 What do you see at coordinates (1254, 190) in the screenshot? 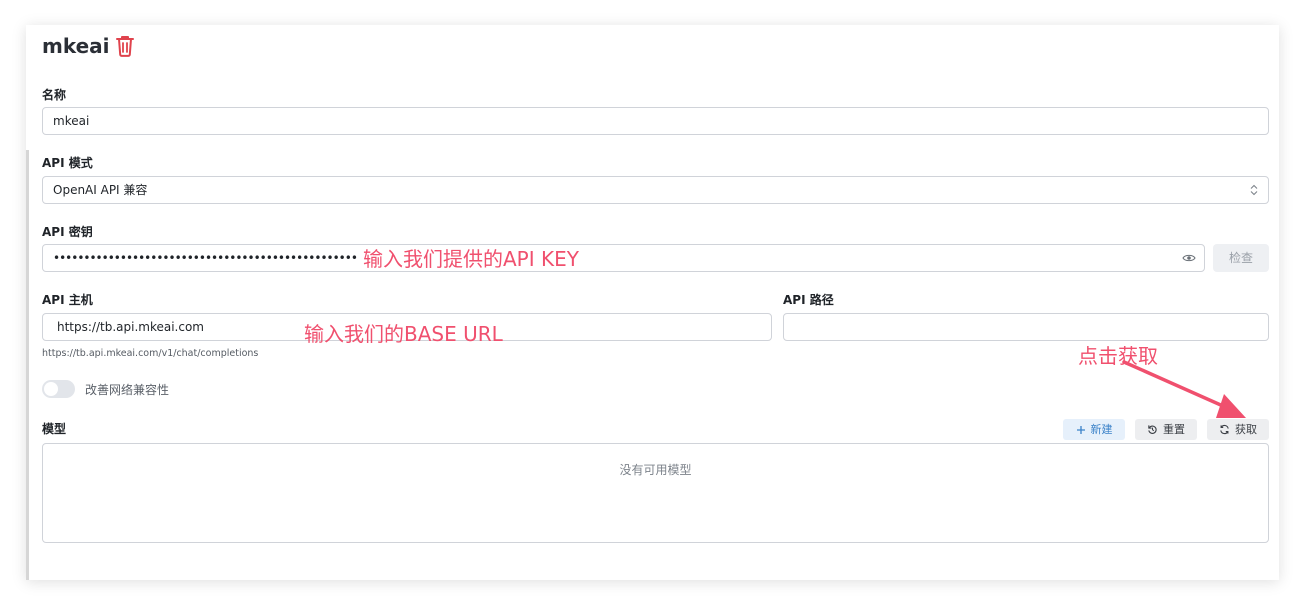
I see `chevron-up-down-icon` at bounding box center [1254, 190].